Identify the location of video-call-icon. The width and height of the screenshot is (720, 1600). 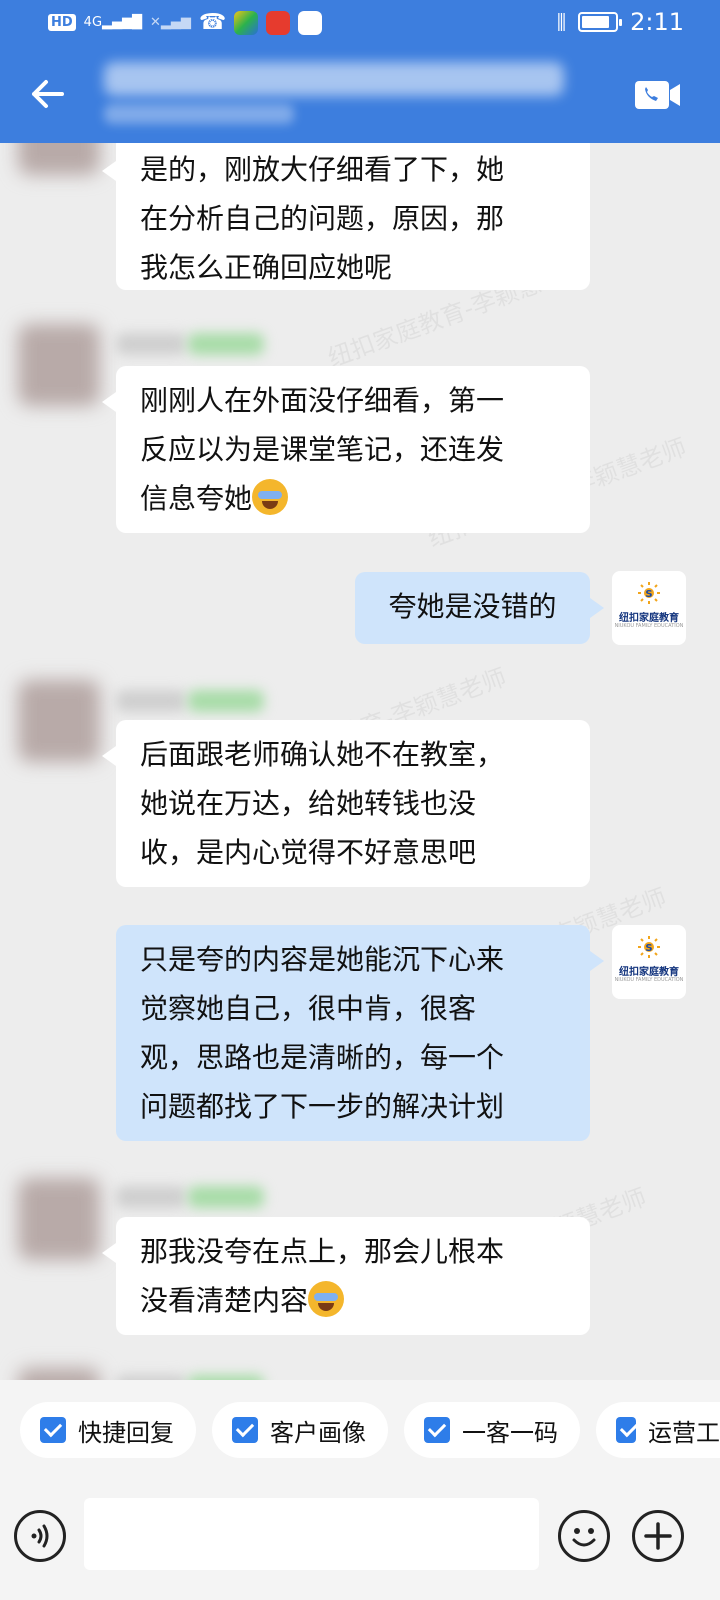
(658, 95).